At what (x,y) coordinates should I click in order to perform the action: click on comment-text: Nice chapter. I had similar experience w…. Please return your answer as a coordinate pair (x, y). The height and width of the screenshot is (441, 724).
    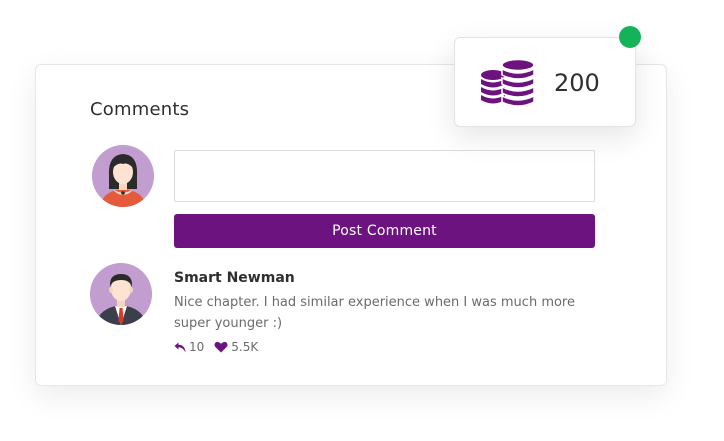
    Looking at the image, I should click on (374, 313).